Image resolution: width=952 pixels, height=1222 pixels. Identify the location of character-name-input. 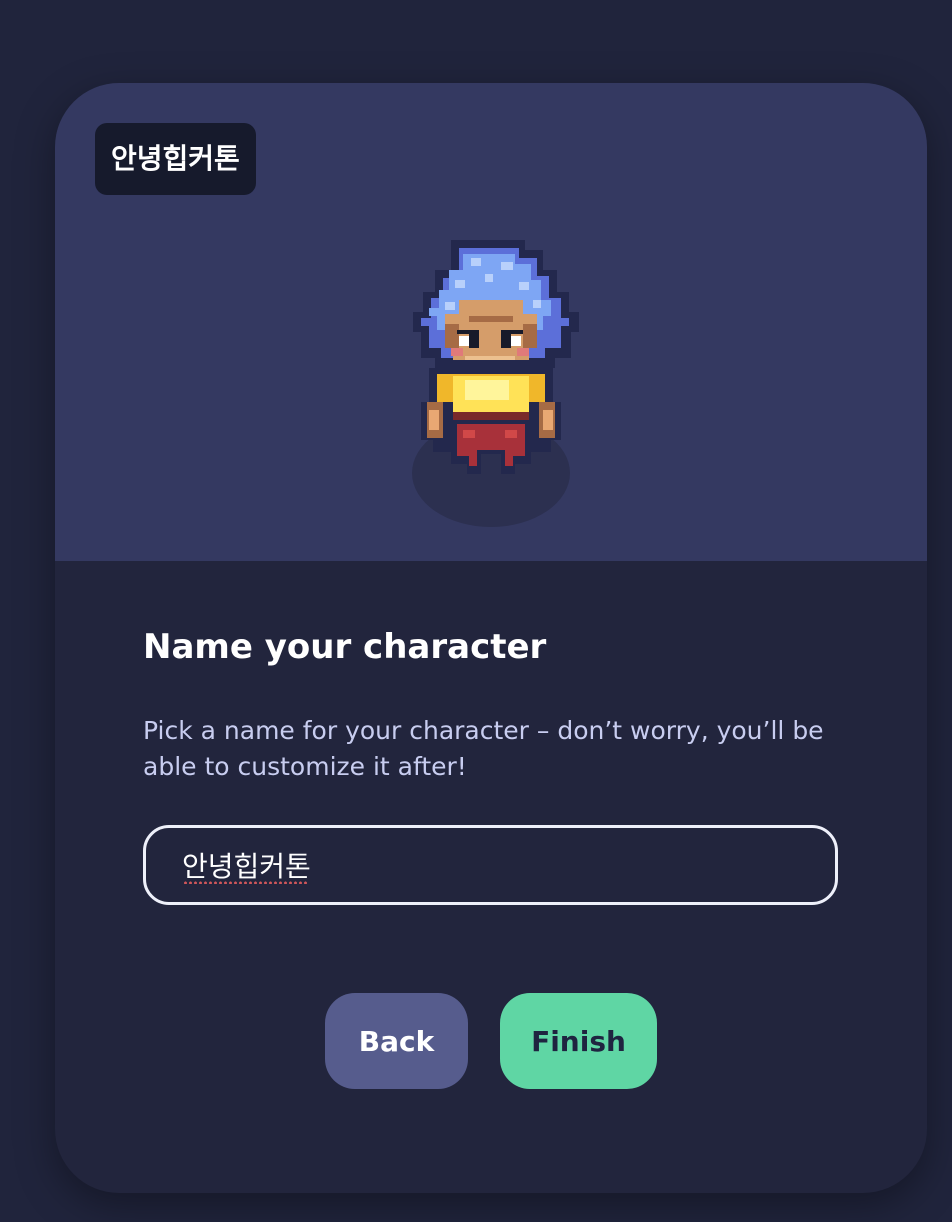
(490, 865).